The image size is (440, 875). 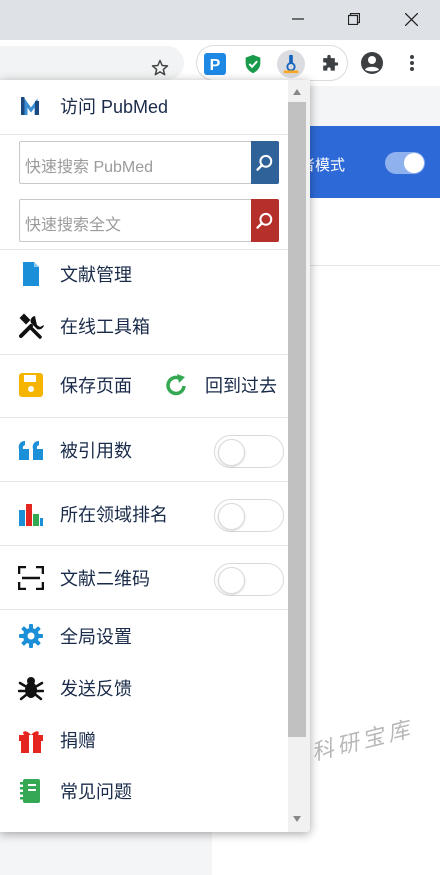 I want to click on pubmed-logo-icon, so click(x=31, y=106).